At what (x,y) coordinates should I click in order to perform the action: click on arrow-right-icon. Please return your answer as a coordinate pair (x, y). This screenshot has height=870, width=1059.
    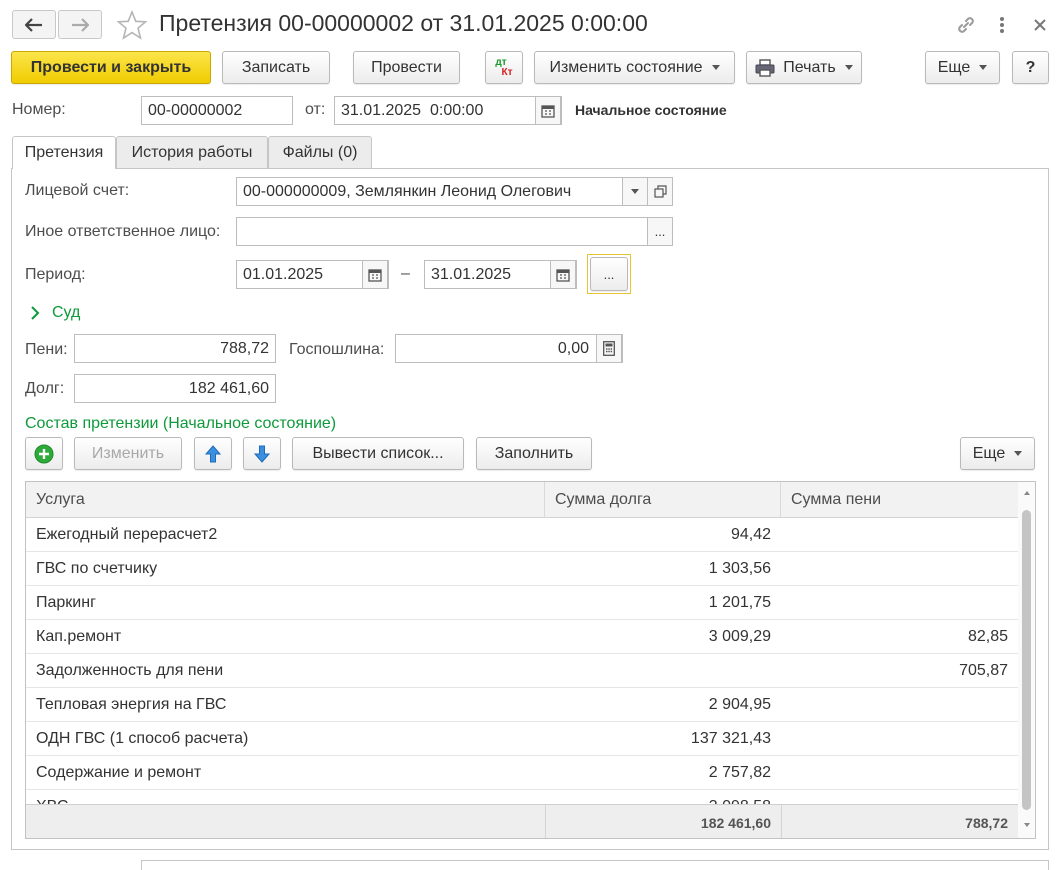
    Looking at the image, I should click on (80, 24).